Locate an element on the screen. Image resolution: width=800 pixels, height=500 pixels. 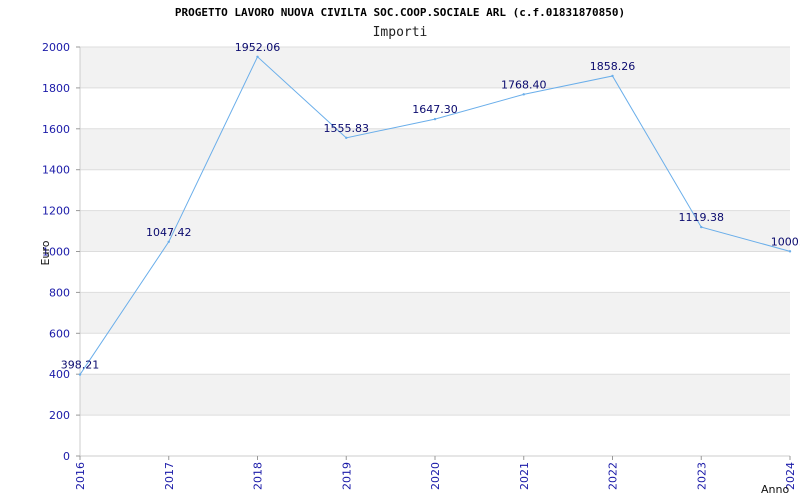
y-tick-label: 0 is located at coordinates (66, 456).